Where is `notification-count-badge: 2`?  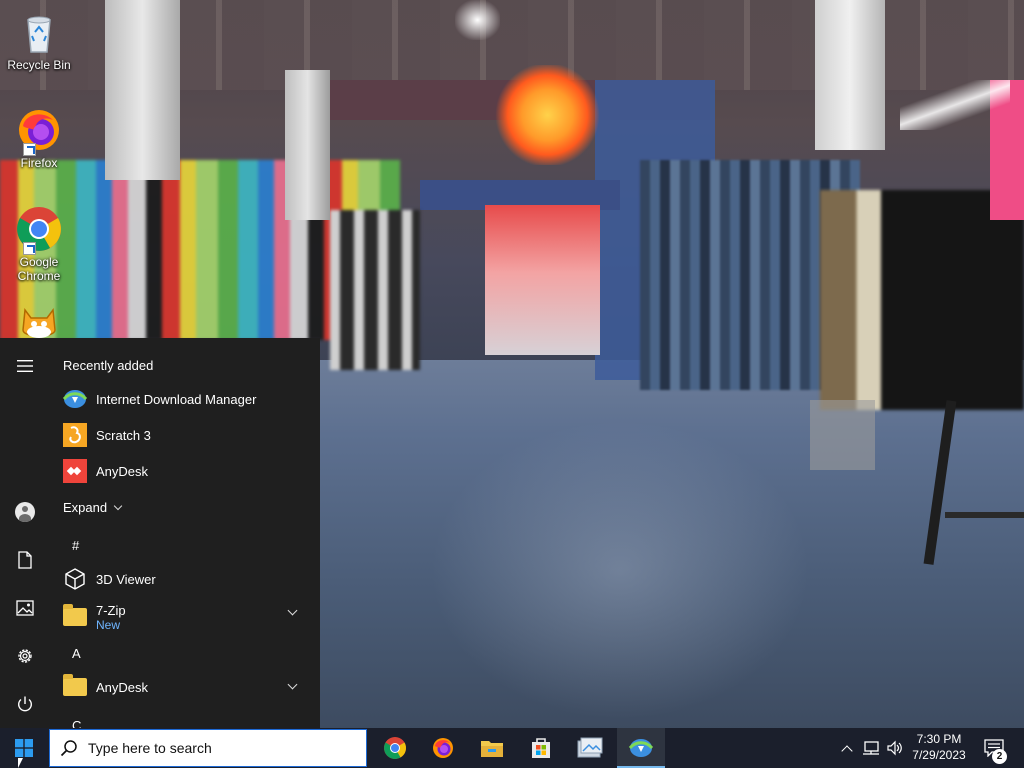
notification-count-badge: 2 is located at coordinates (999, 756).